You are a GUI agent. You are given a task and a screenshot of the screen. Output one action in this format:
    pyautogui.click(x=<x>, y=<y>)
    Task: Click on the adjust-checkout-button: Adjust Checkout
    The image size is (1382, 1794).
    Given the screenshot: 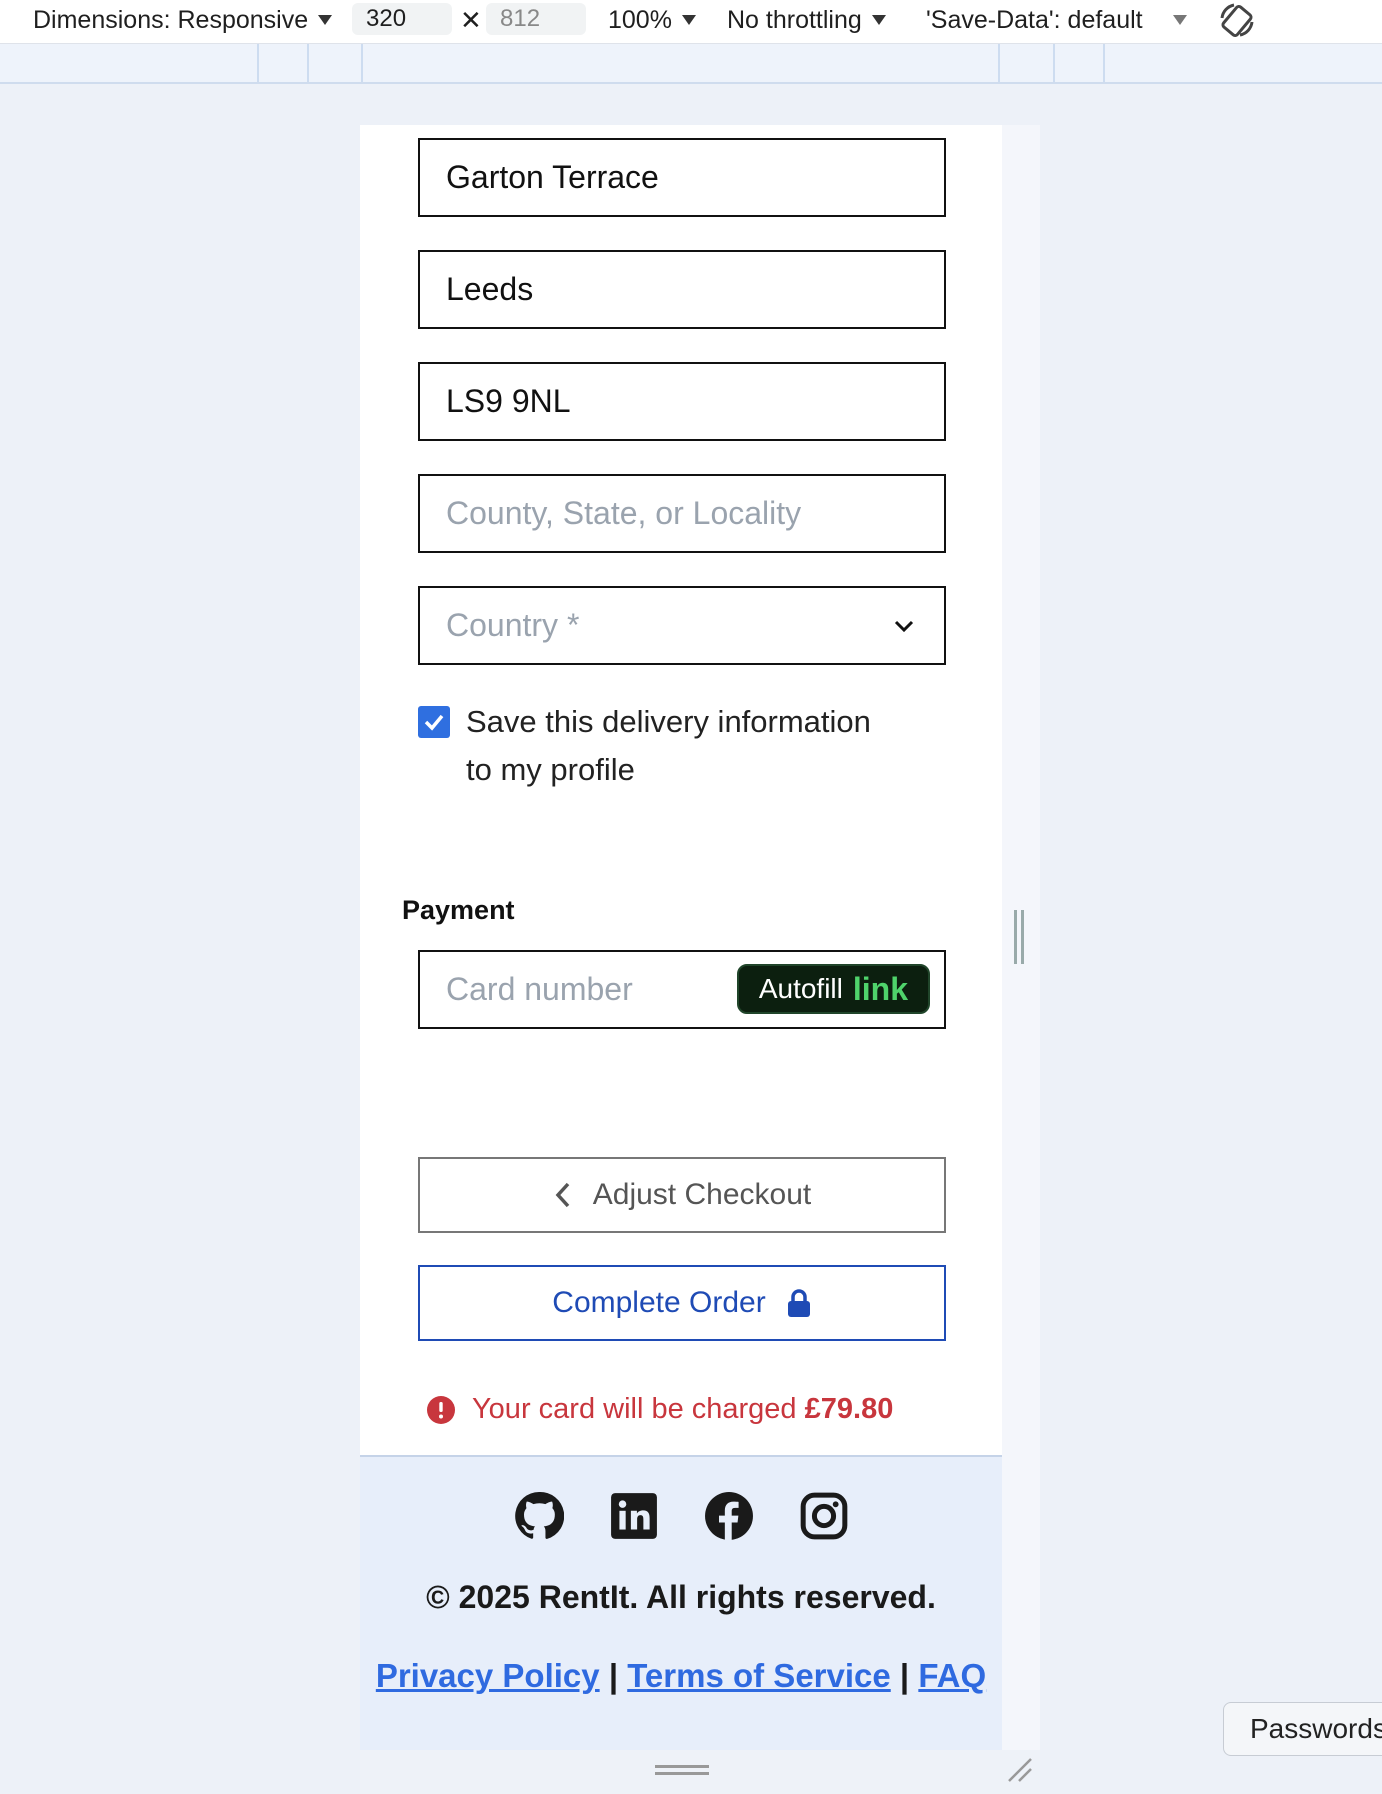 What is the action you would take?
    pyautogui.click(x=682, y=1195)
    